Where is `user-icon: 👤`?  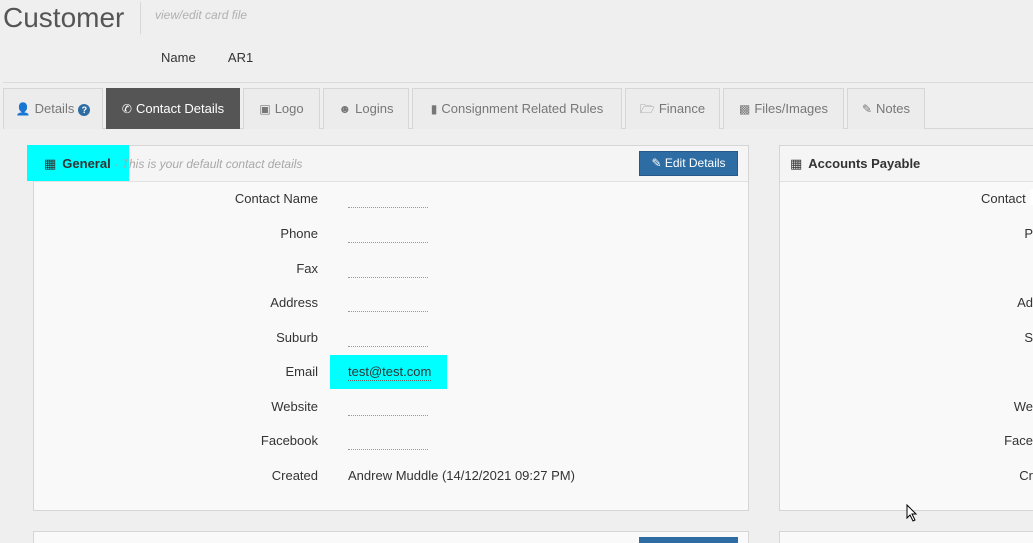 user-icon: 👤 is located at coordinates (23, 109).